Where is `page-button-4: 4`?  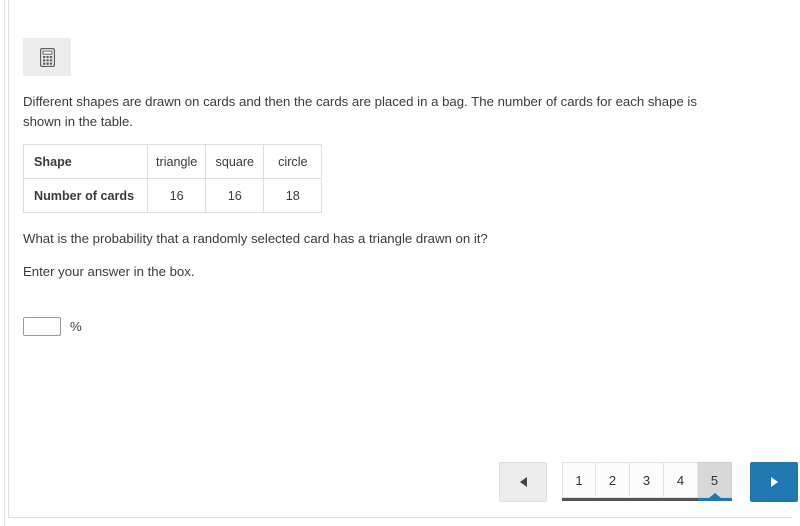 page-button-4: 4 is located at coordinates (681, 480).